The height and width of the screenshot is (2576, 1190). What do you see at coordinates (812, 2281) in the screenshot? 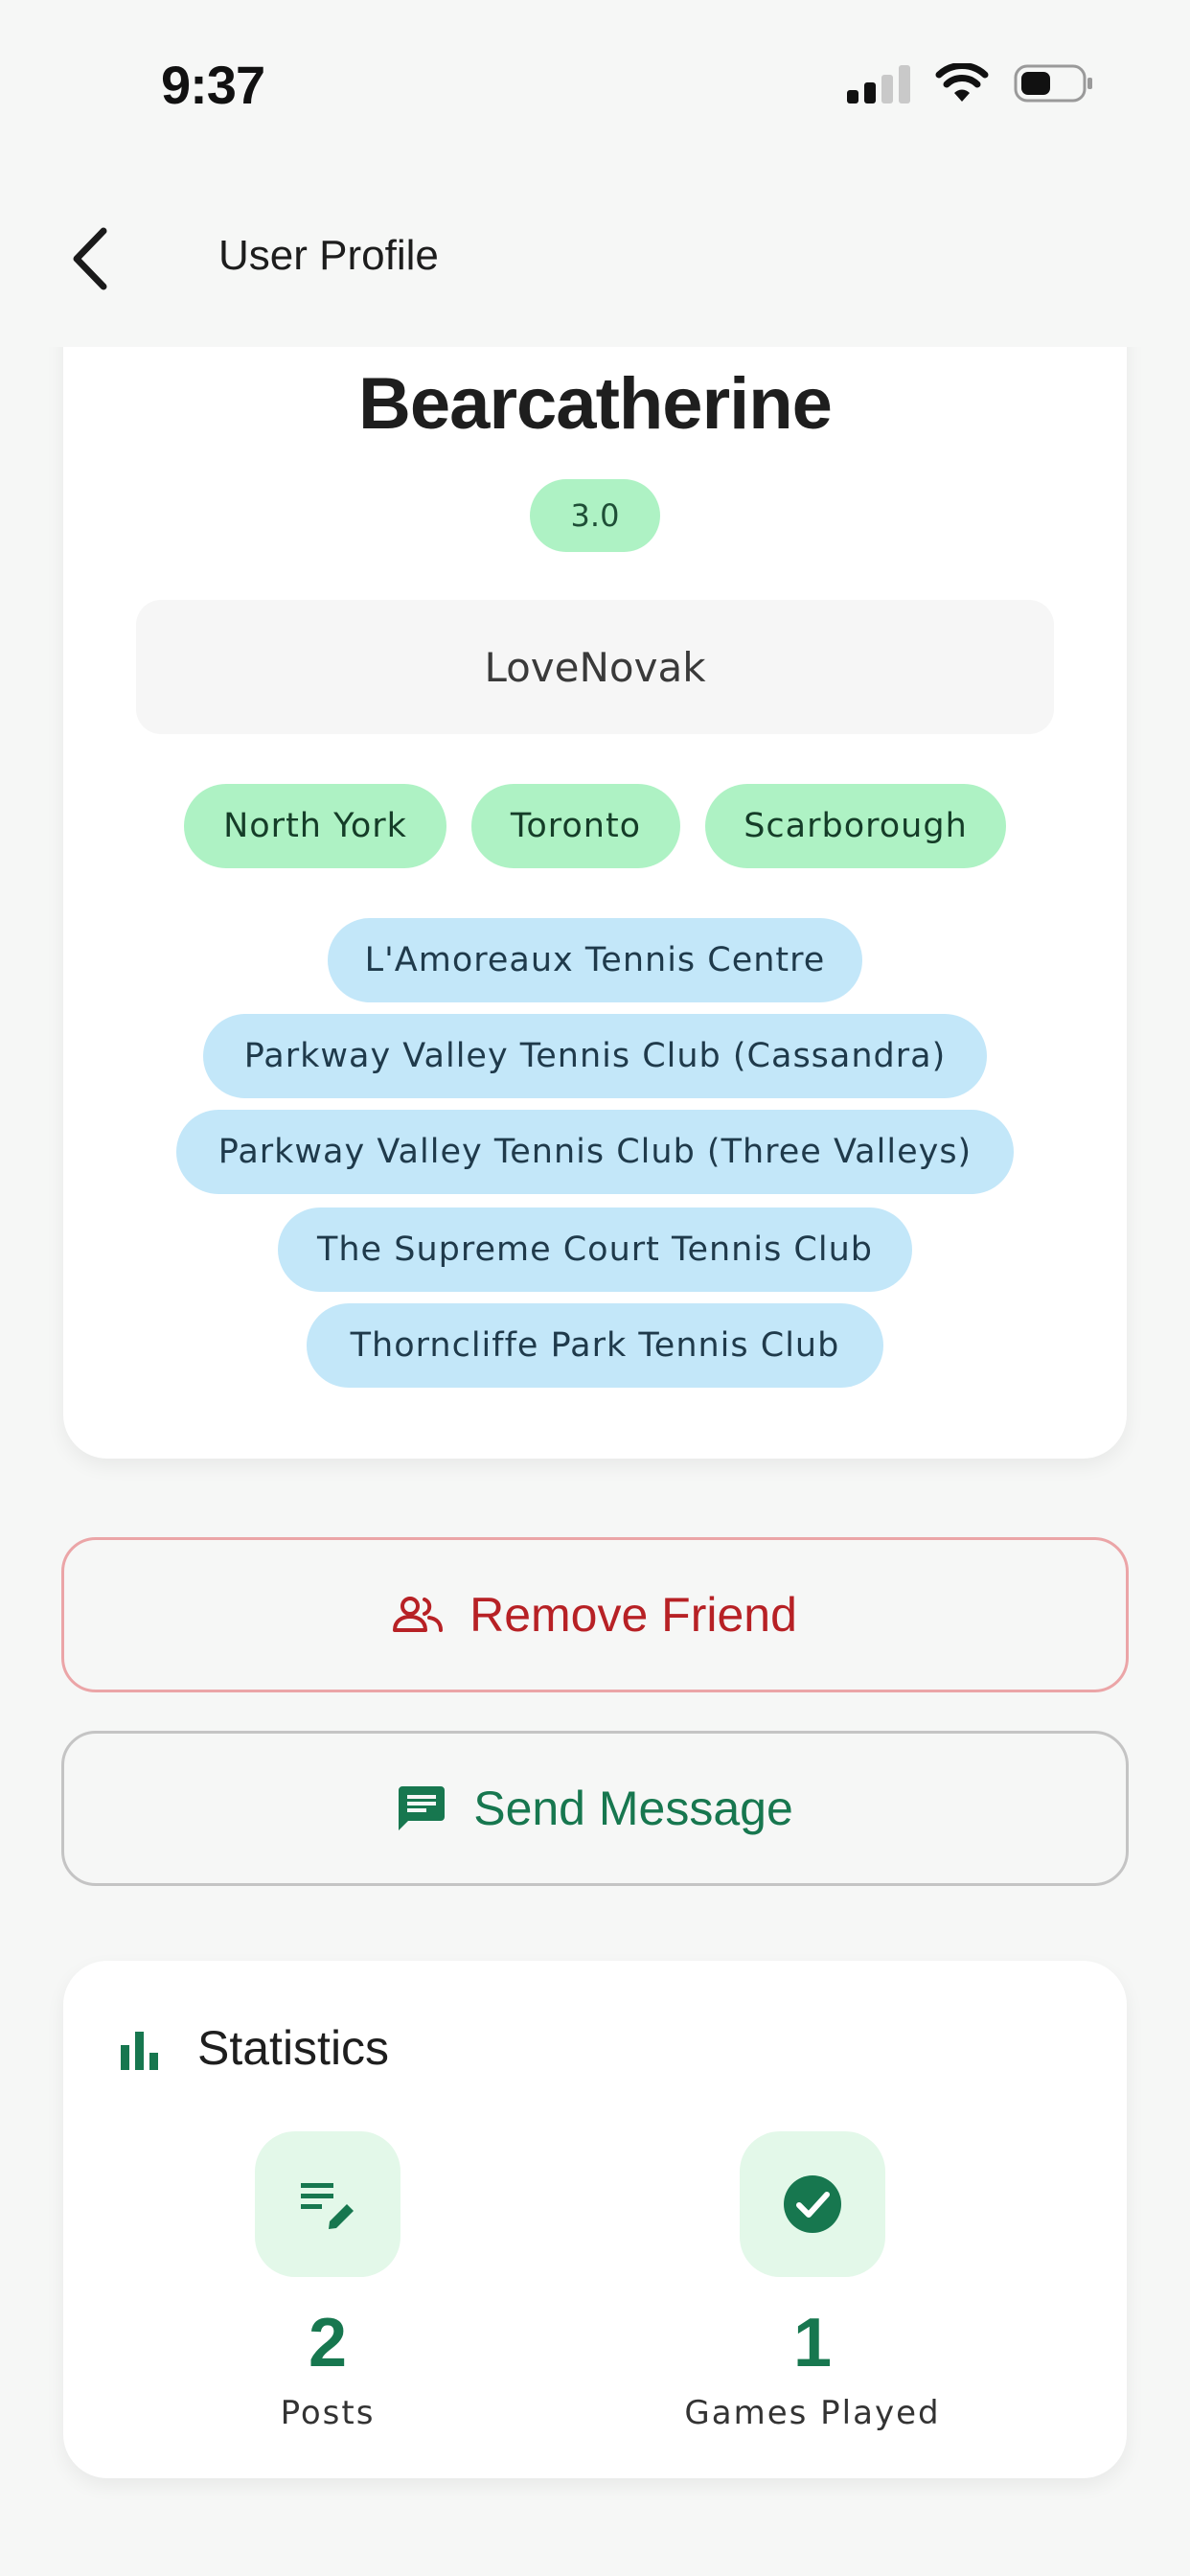
I see `stat-games-played: 1 Games Played` at bounding box center [812, 2281].